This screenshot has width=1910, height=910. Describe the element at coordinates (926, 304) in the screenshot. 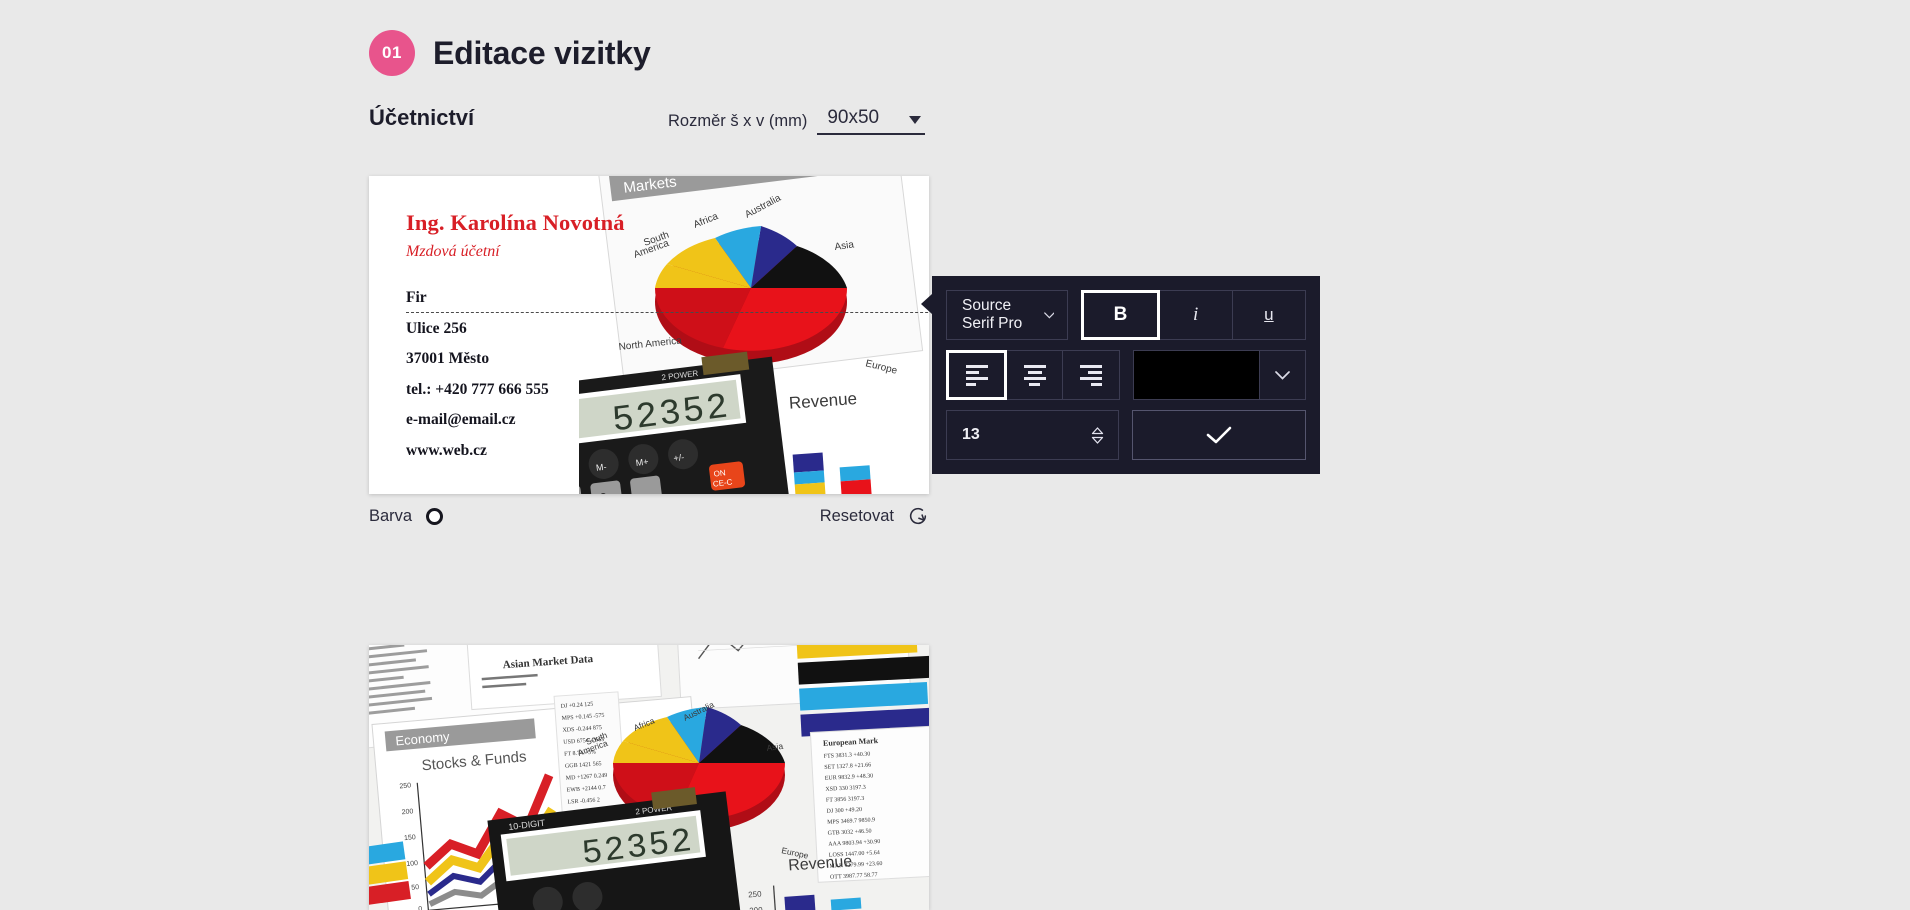

I see `toolbar-pointer` at that location.